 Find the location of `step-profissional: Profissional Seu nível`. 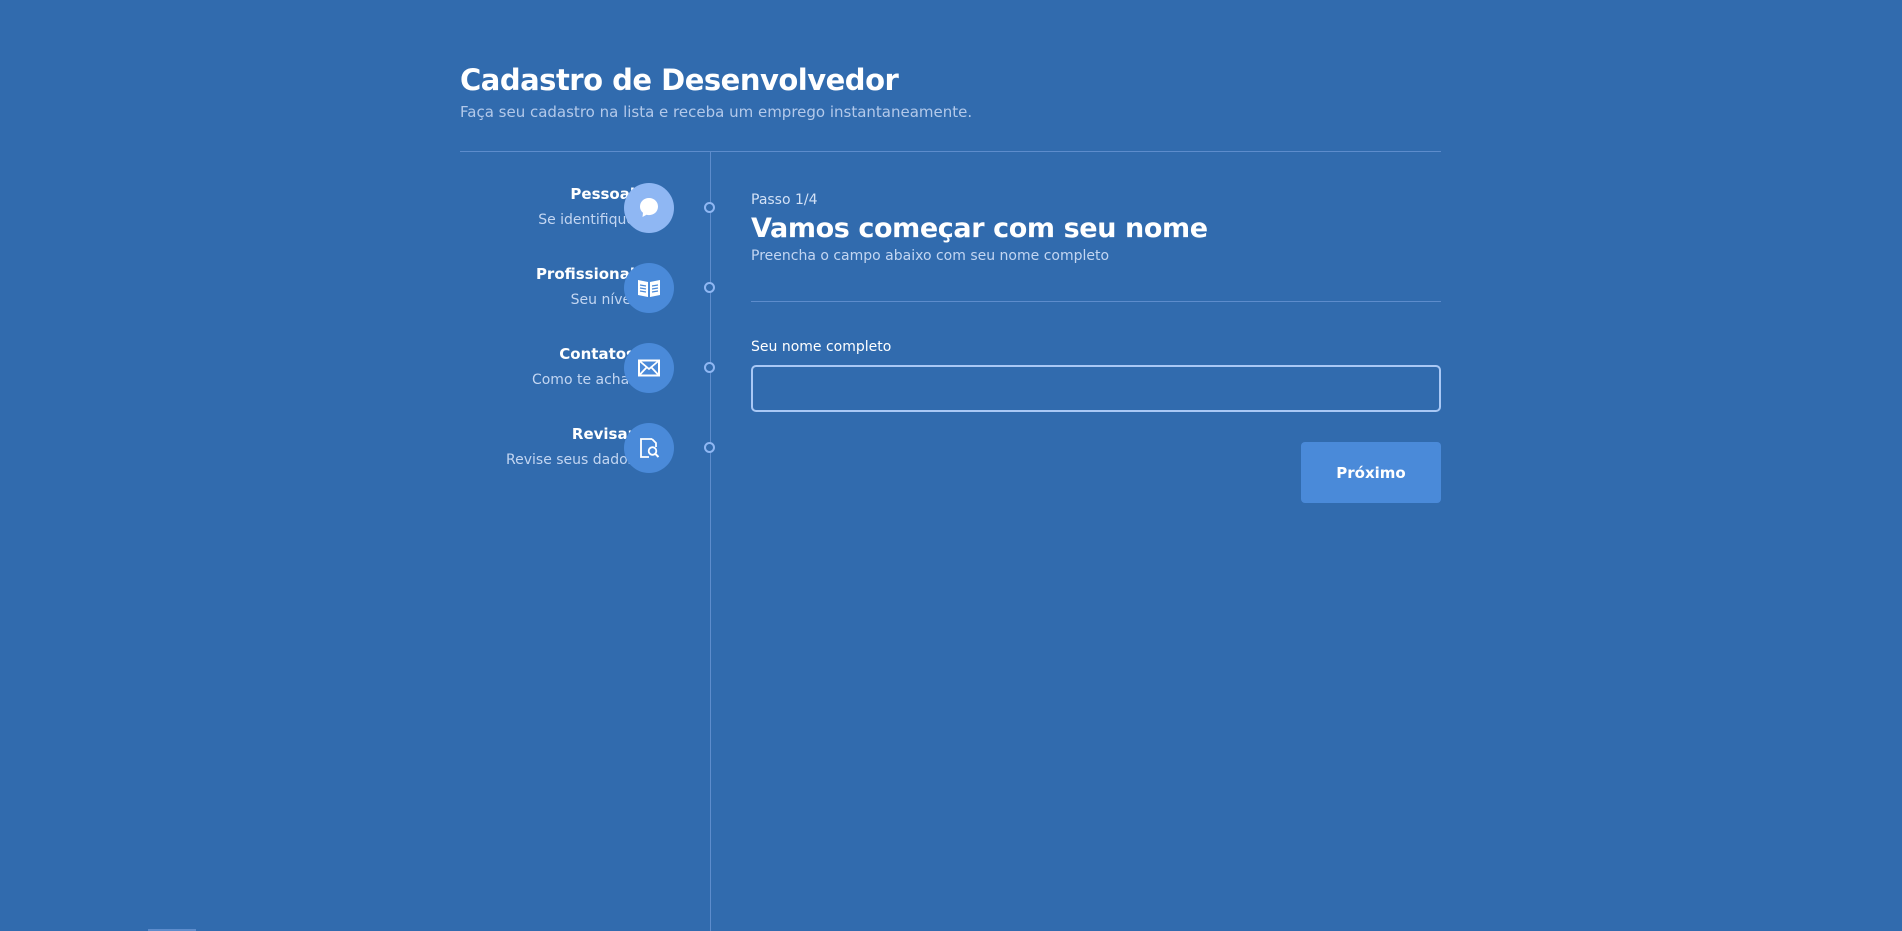

step-profissional: Profissional Seu nível is located at coordinates (590, 290).